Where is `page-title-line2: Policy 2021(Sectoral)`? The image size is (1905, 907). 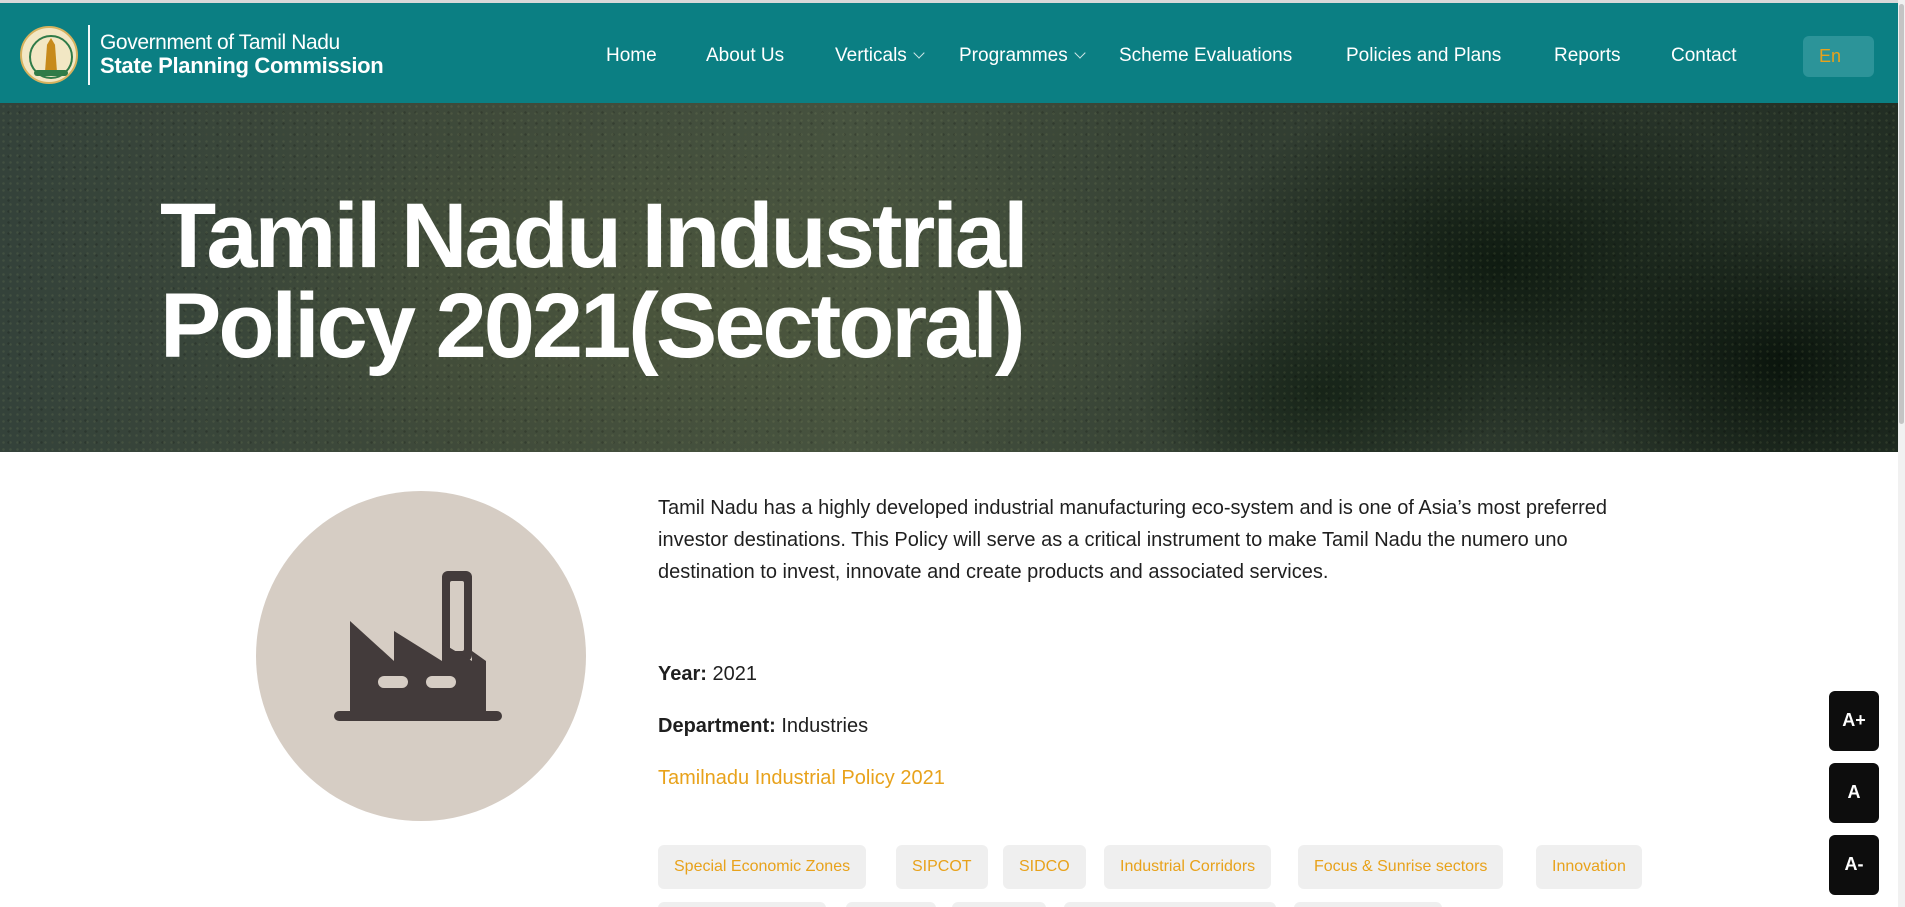
page-title-line2: Policy 2021(Sectoral) is located at coordinates (593, 326).